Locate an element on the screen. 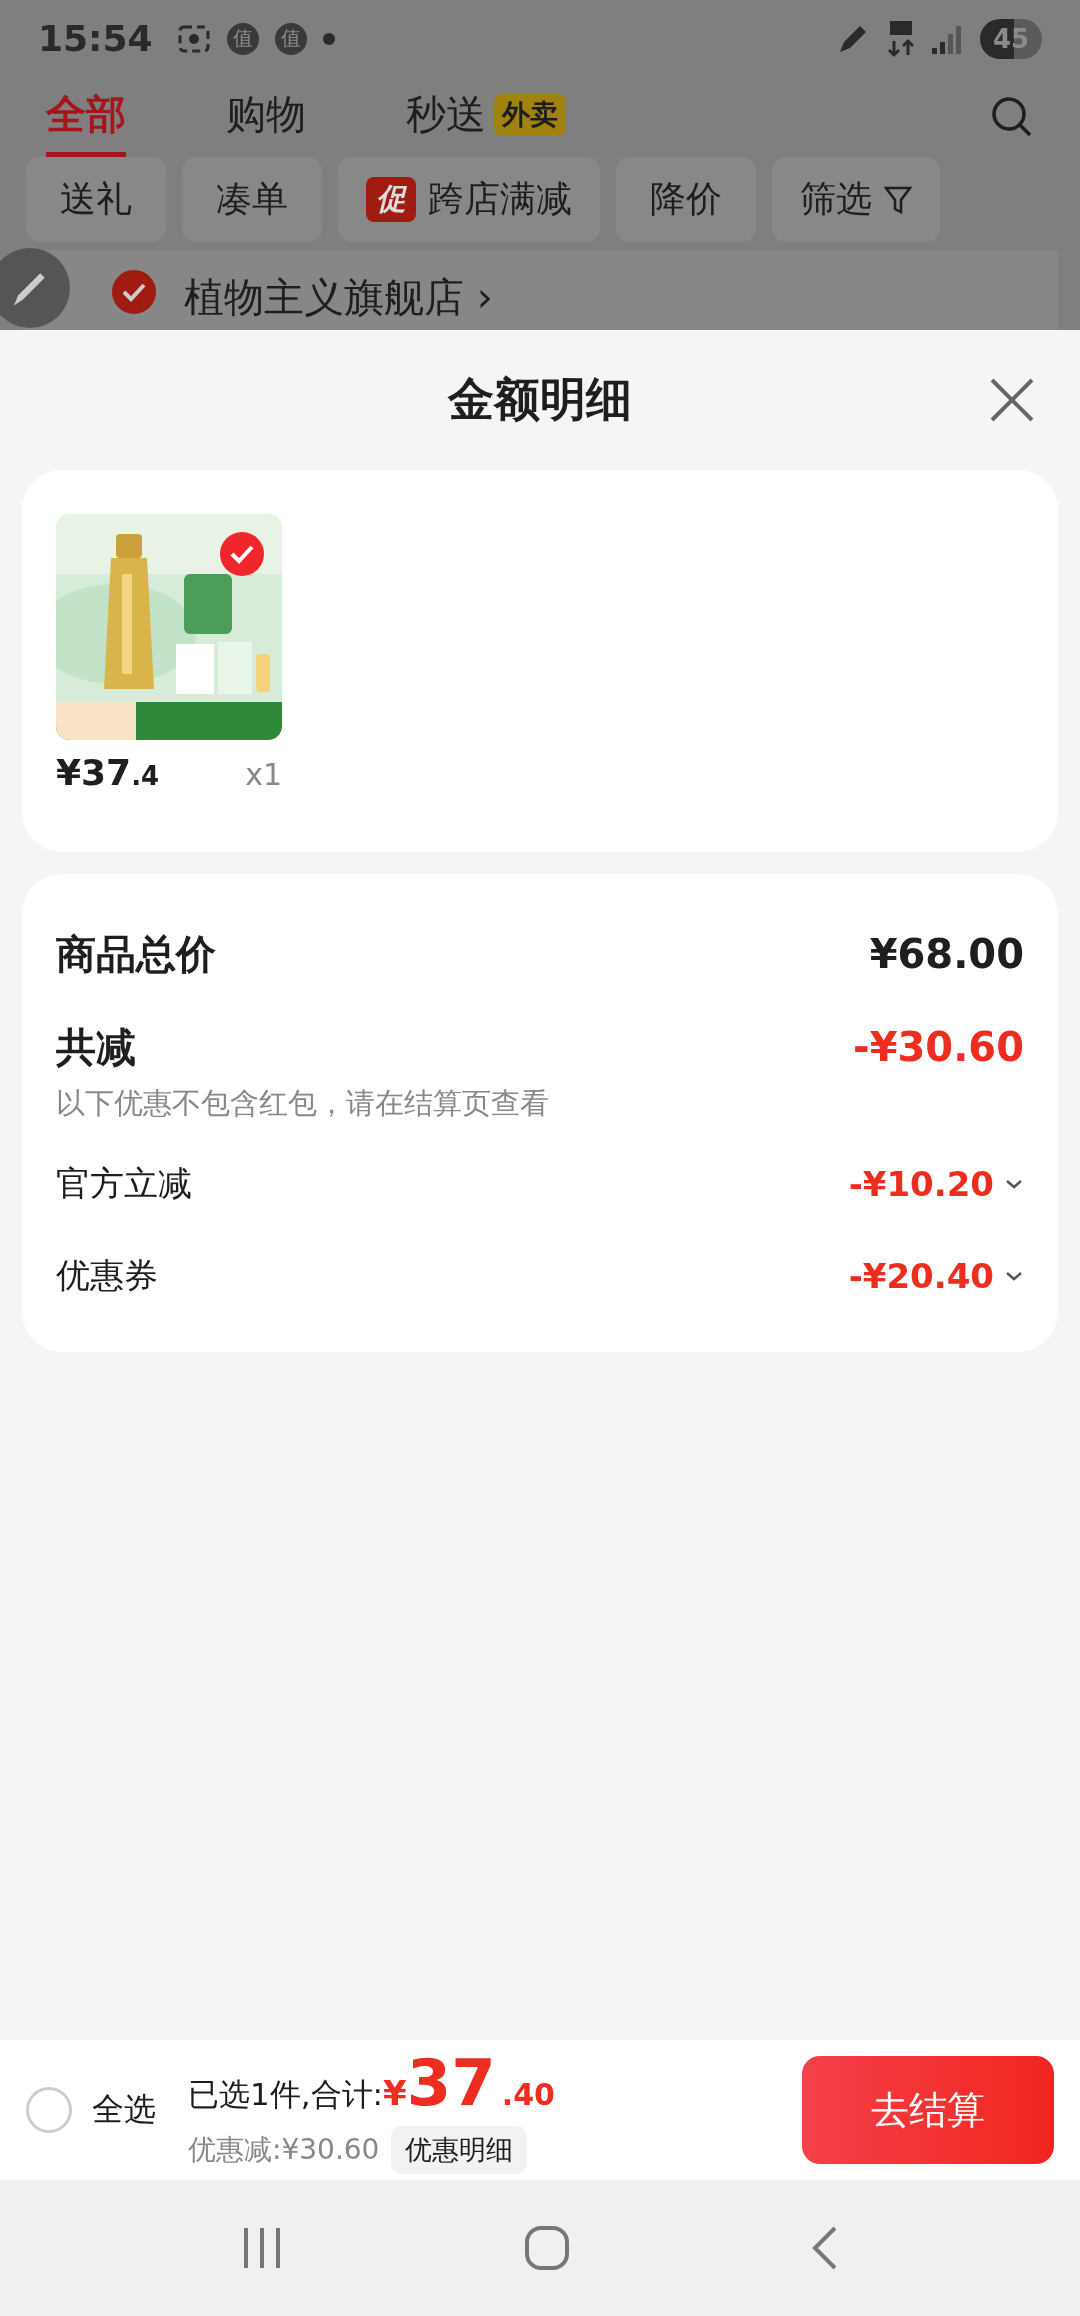  product-price: ¥37.4 is located at coordinates (108, 772).